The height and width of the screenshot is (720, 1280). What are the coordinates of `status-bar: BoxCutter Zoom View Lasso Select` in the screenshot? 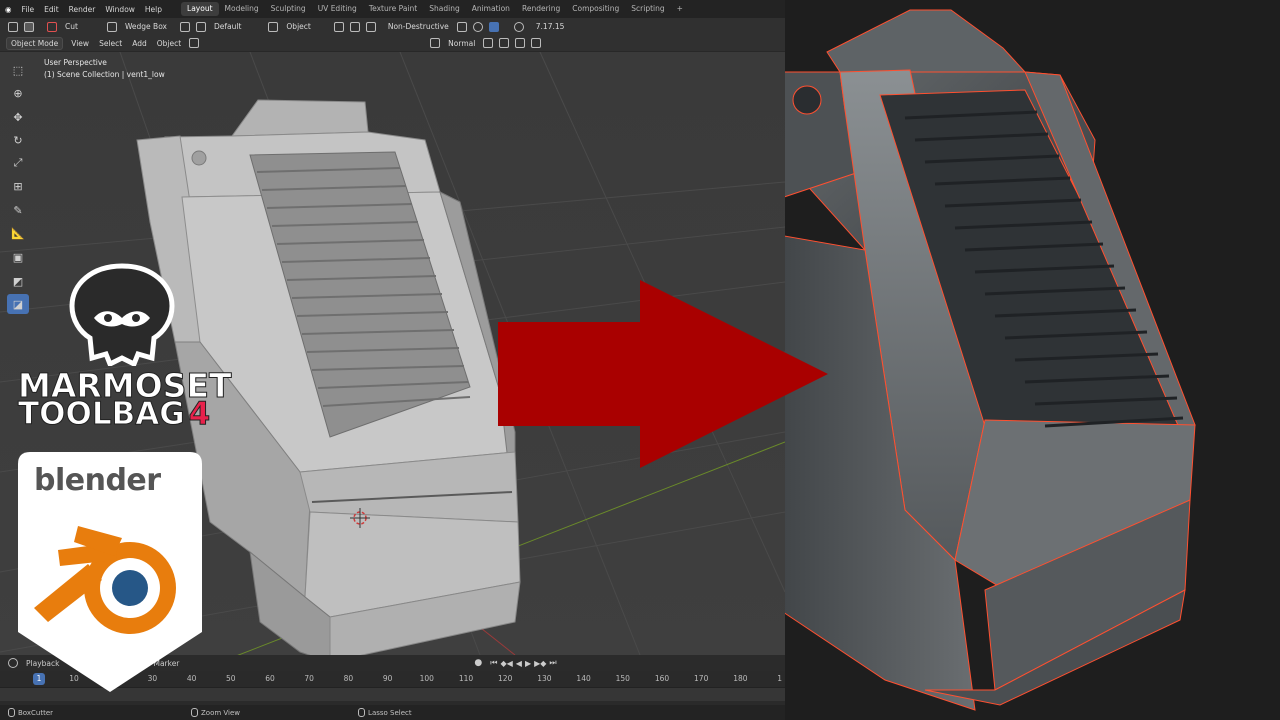 It's located at (392, 712).